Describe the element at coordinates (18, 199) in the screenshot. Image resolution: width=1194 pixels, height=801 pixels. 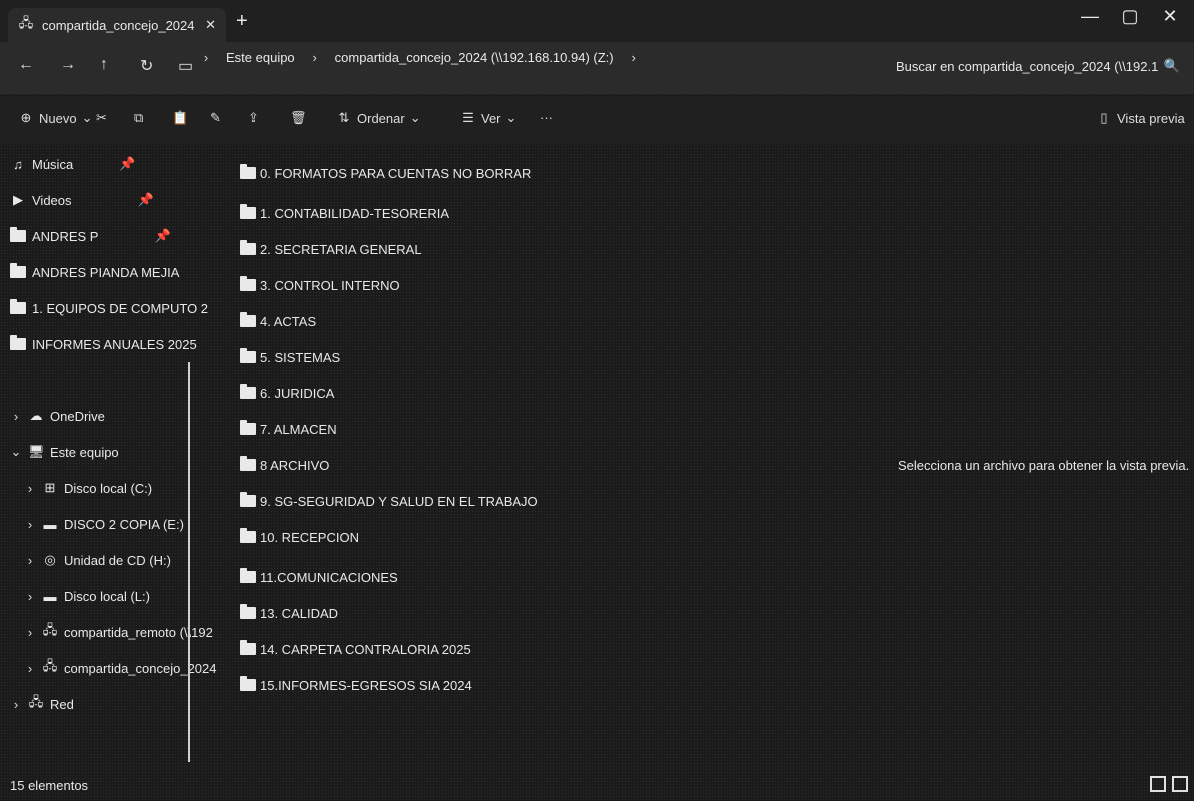
I see `video-icon: ▶` at that location.